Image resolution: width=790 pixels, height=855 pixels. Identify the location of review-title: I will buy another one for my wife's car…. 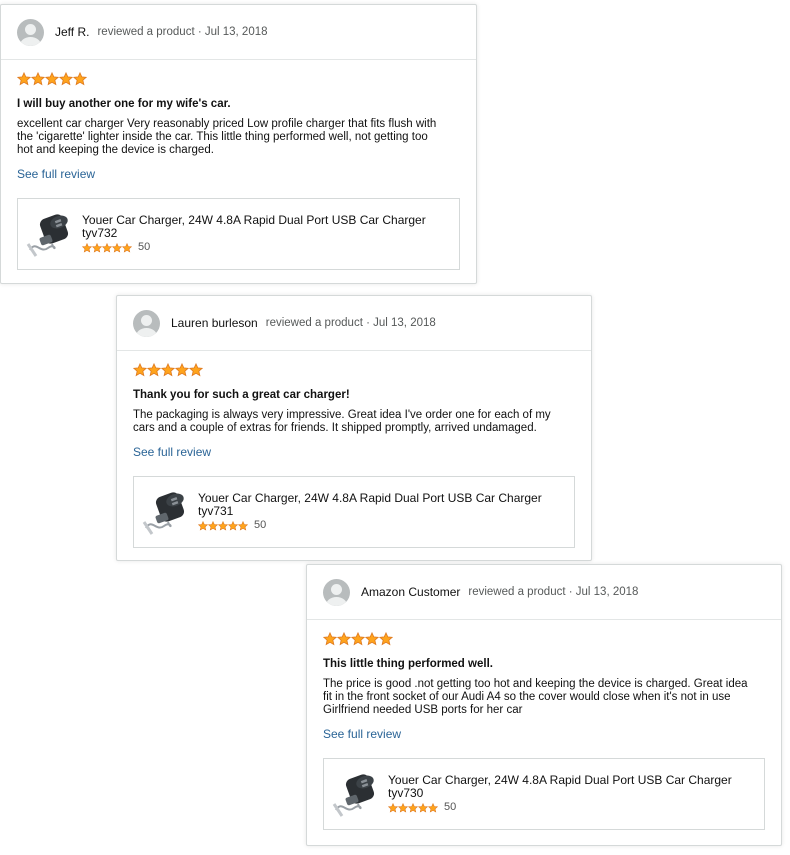
(124, 104).